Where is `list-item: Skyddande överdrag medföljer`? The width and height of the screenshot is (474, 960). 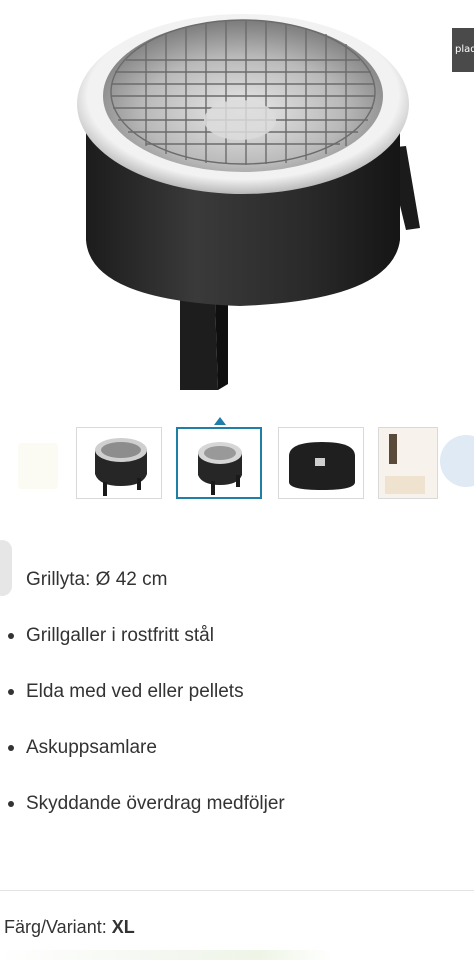
list-item: Skyddande överdrag medföljer is located at coordinates (237, 804).